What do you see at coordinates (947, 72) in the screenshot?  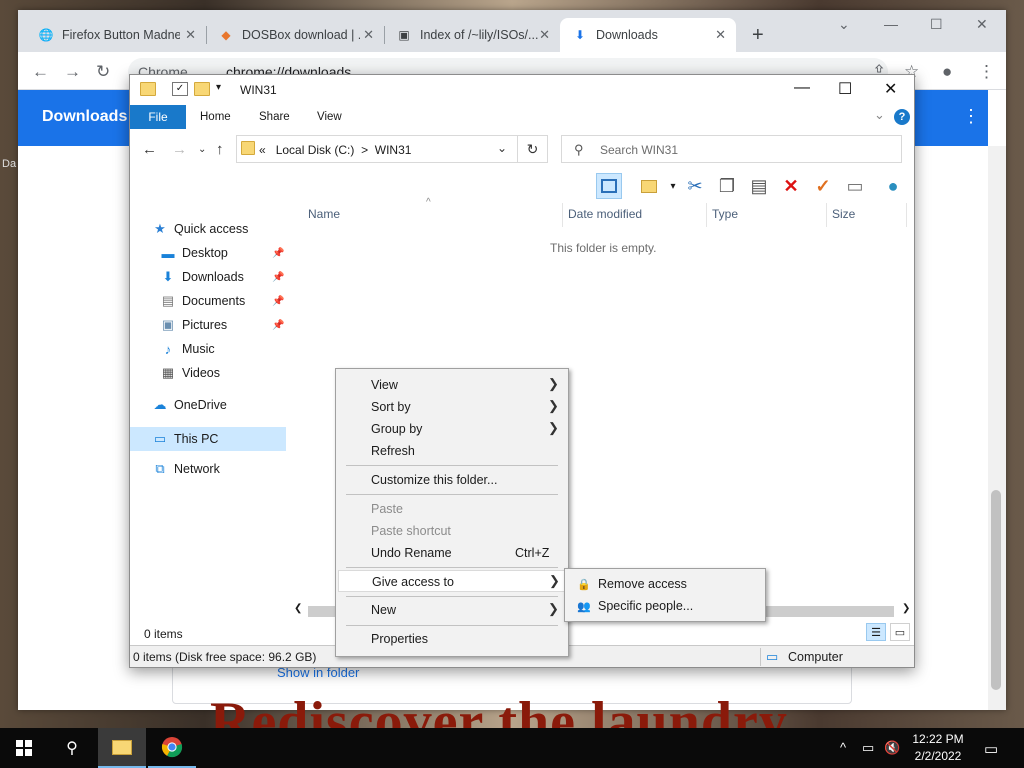 I see `profile-icon: ●` at bounding box center [947, 72].